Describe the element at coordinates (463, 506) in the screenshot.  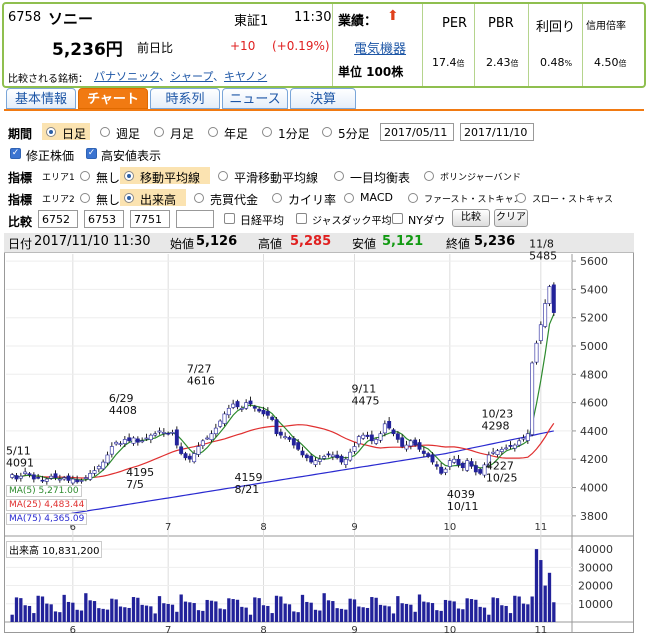
I see `annotation-label: 10/11` at that location.